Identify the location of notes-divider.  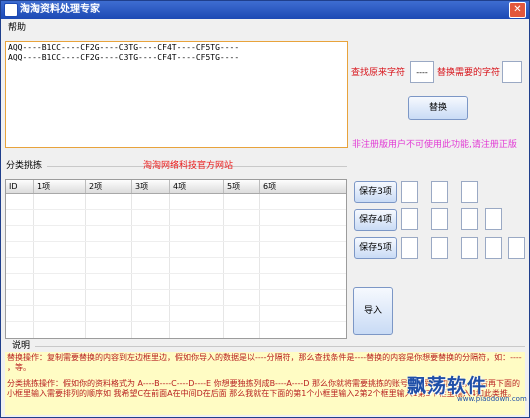
(280, 346).